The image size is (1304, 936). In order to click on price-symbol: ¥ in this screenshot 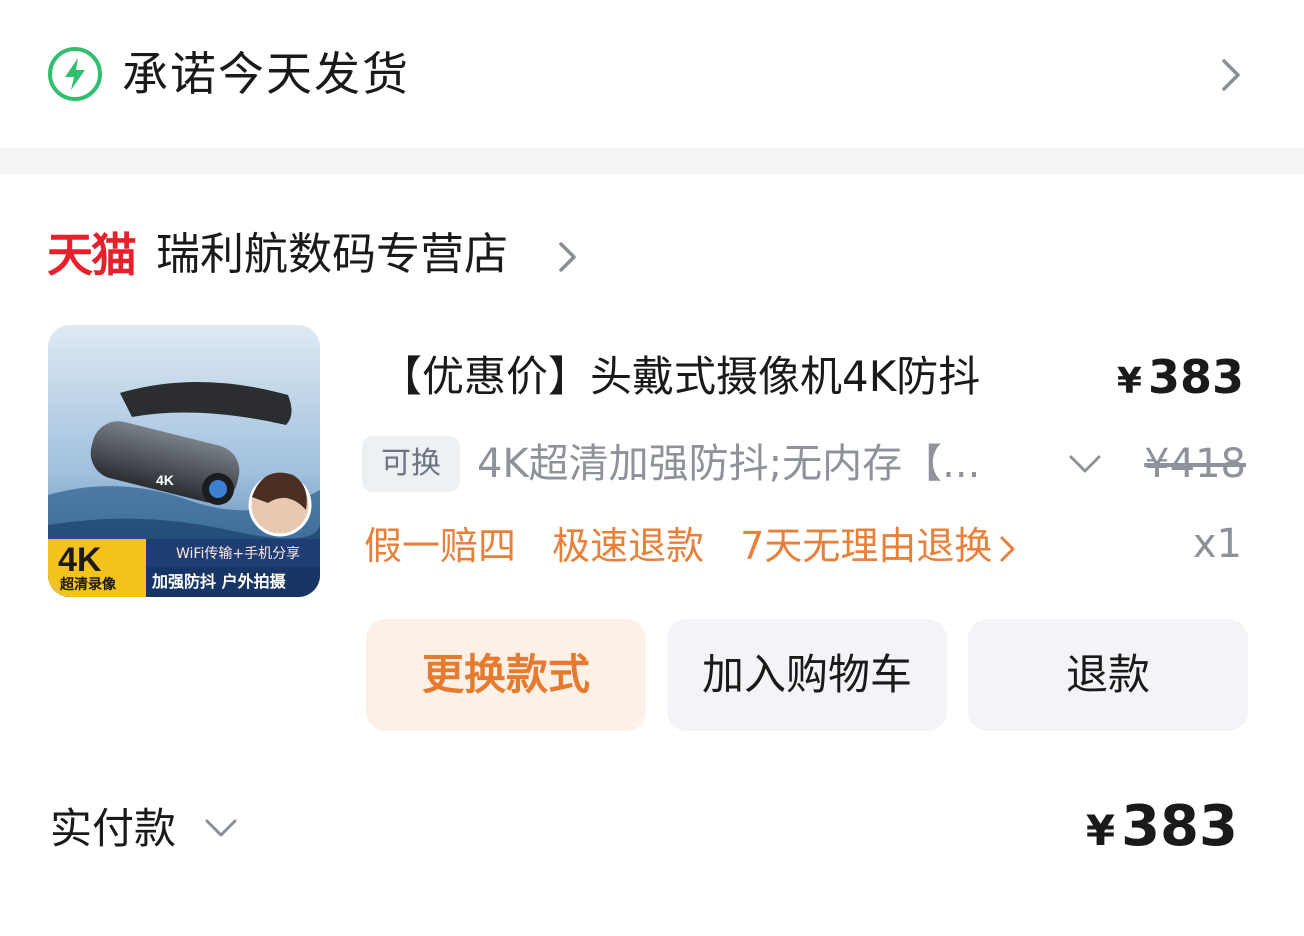, I will do `click(1129, 381)`.